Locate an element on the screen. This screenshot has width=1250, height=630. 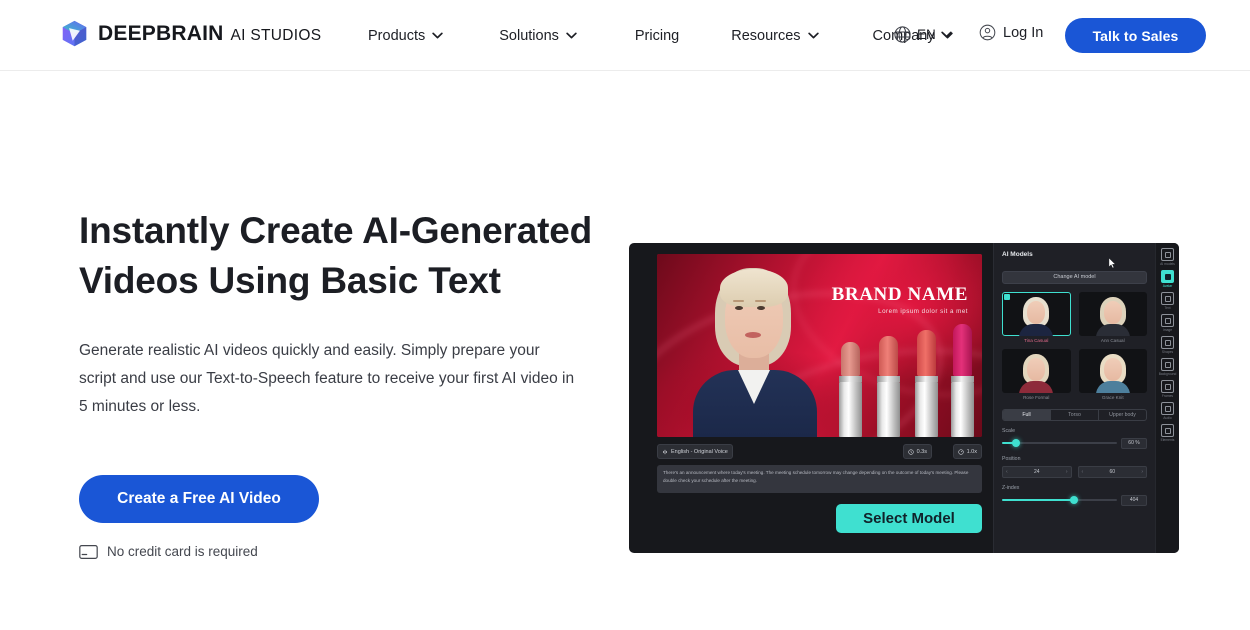
nav-label: Pricing is located at coordinates (657, 35).